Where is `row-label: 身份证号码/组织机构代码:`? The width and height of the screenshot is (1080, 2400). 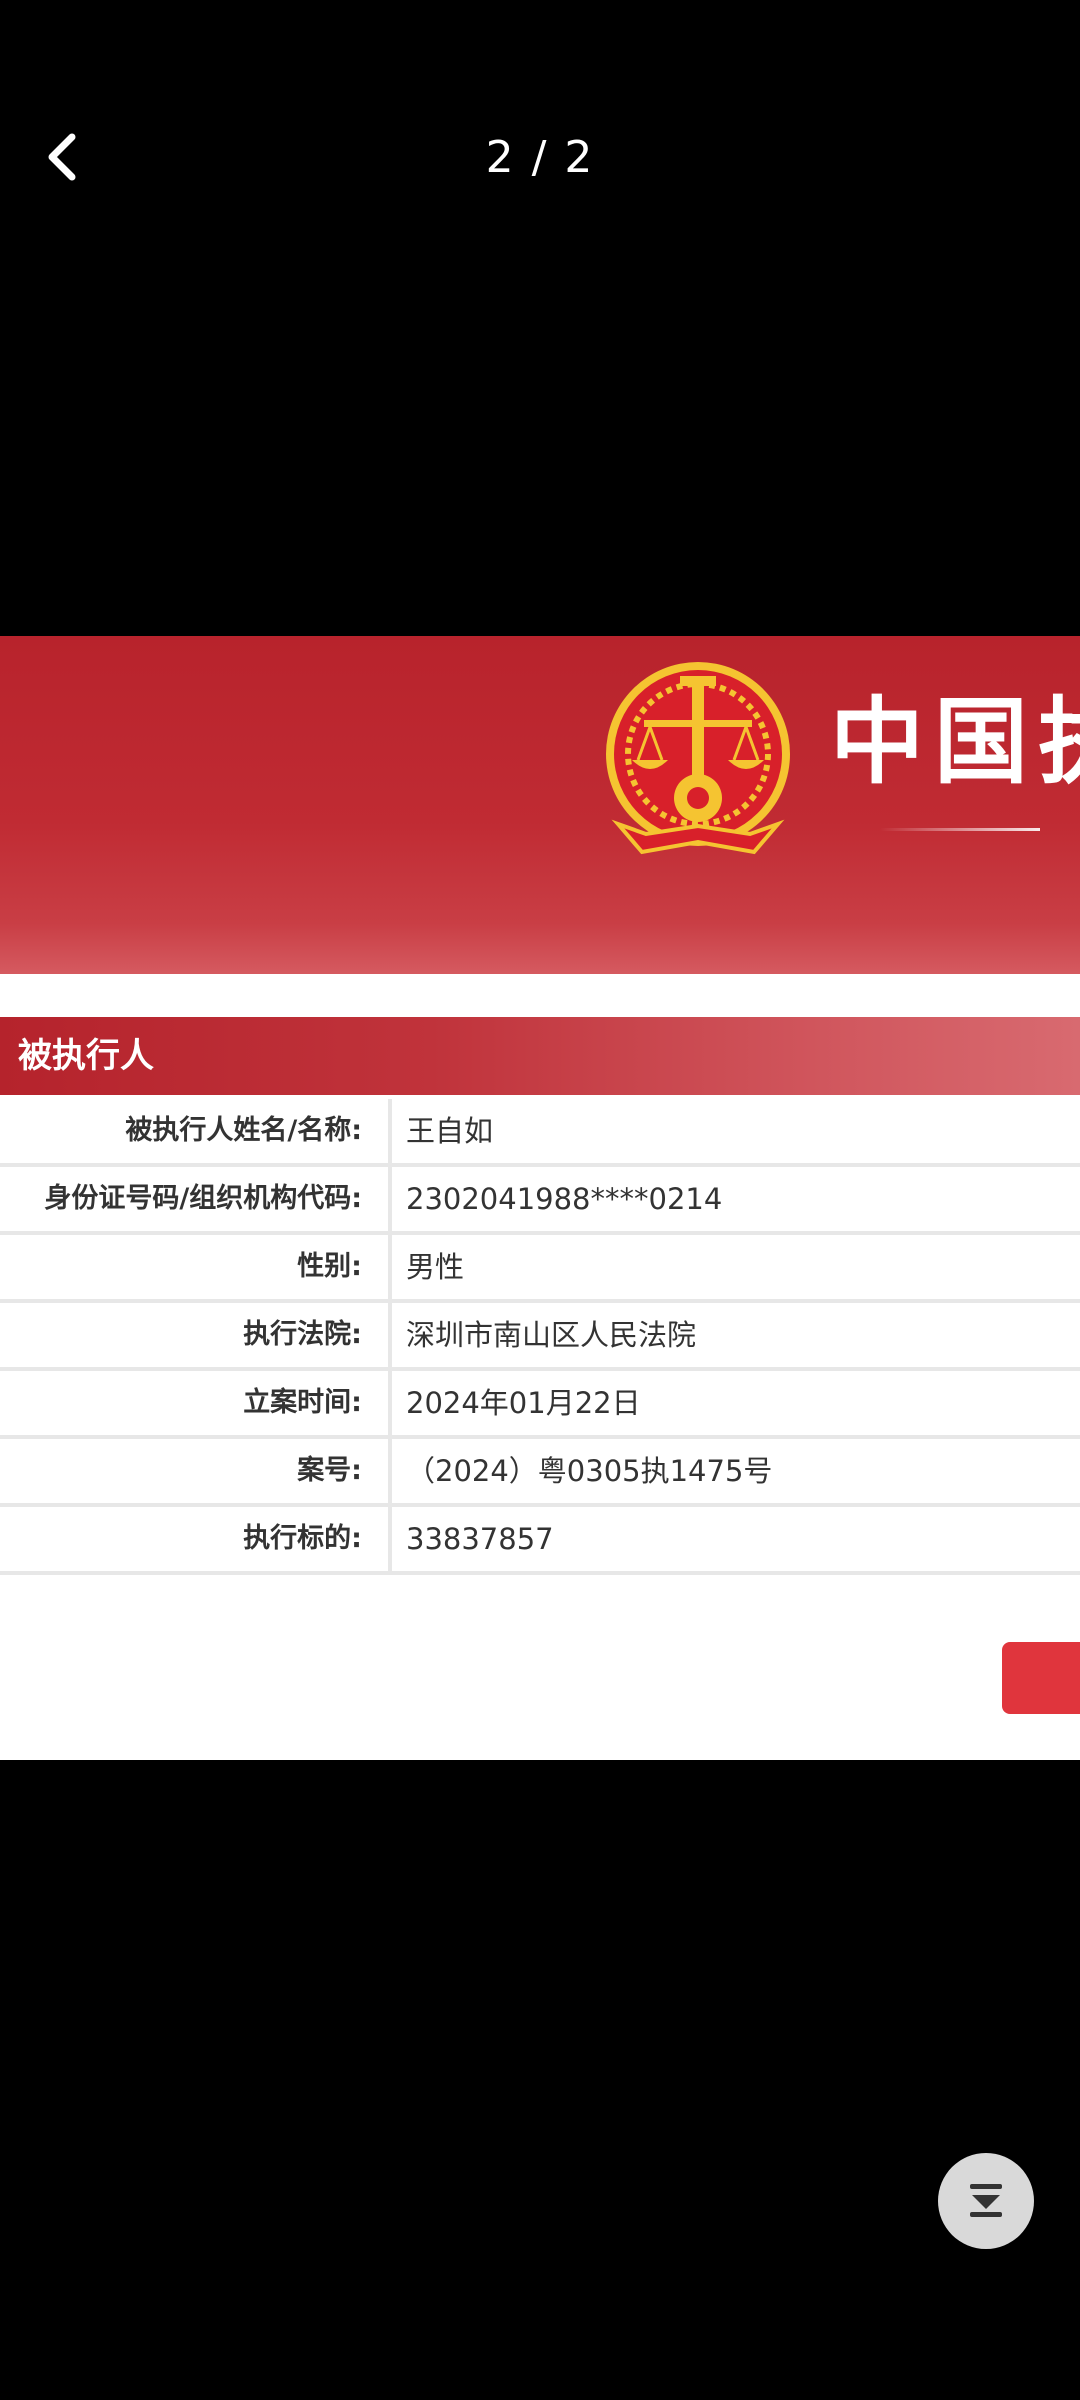 row-label: 身份证号码/组织机构代码: is located at coordinates (196, 1199).